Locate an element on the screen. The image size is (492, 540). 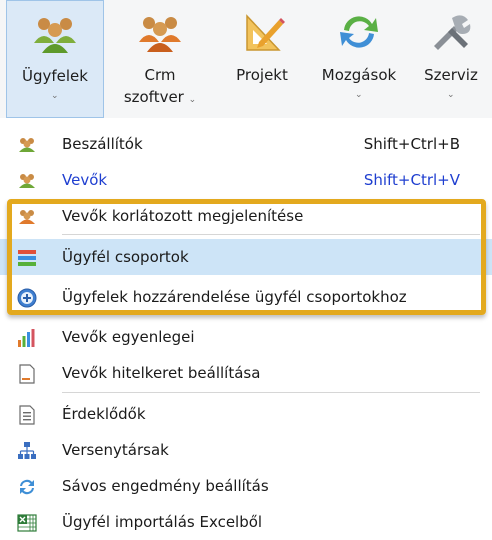
ribbon-button-project: Projekt is located at coordinates (262, 59).